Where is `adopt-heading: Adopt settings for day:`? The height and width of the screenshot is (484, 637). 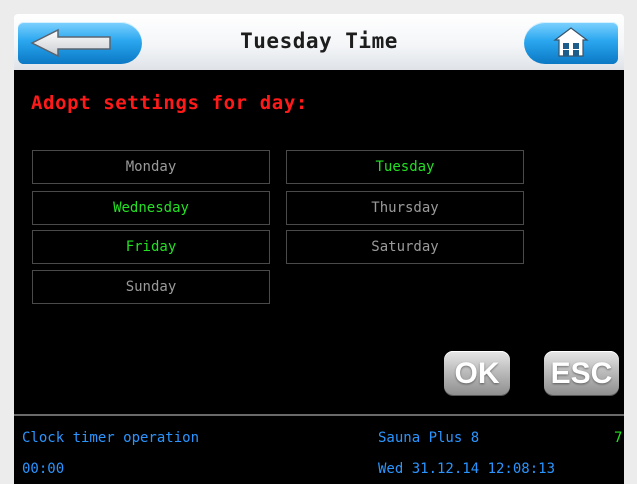 adopt-heading: Adopt settings for day: is located at coordinates (169, 103).